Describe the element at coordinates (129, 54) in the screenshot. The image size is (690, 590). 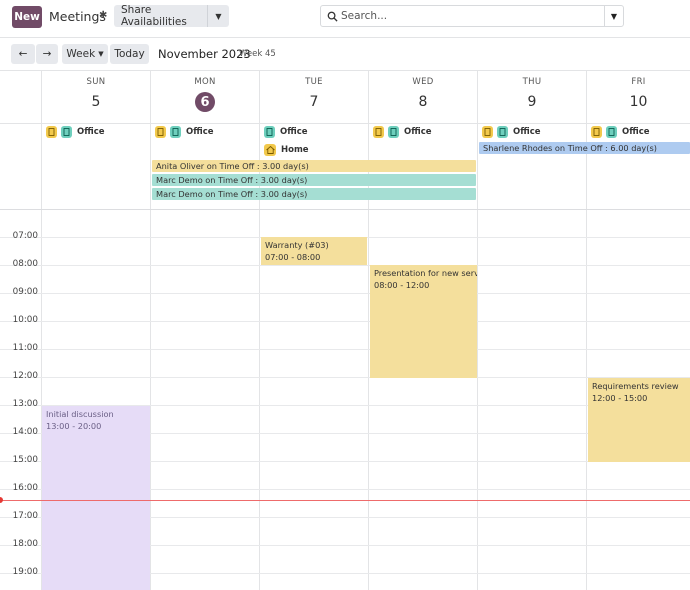
I see `today-button: Today` at that location.